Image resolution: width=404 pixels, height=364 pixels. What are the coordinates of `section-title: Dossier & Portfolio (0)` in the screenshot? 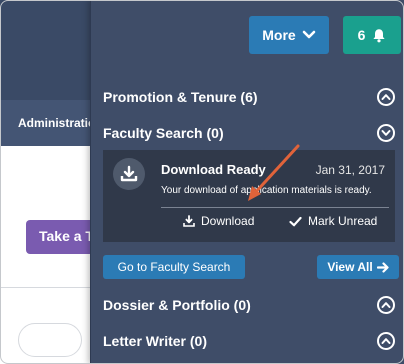 It's located at (177, 305).